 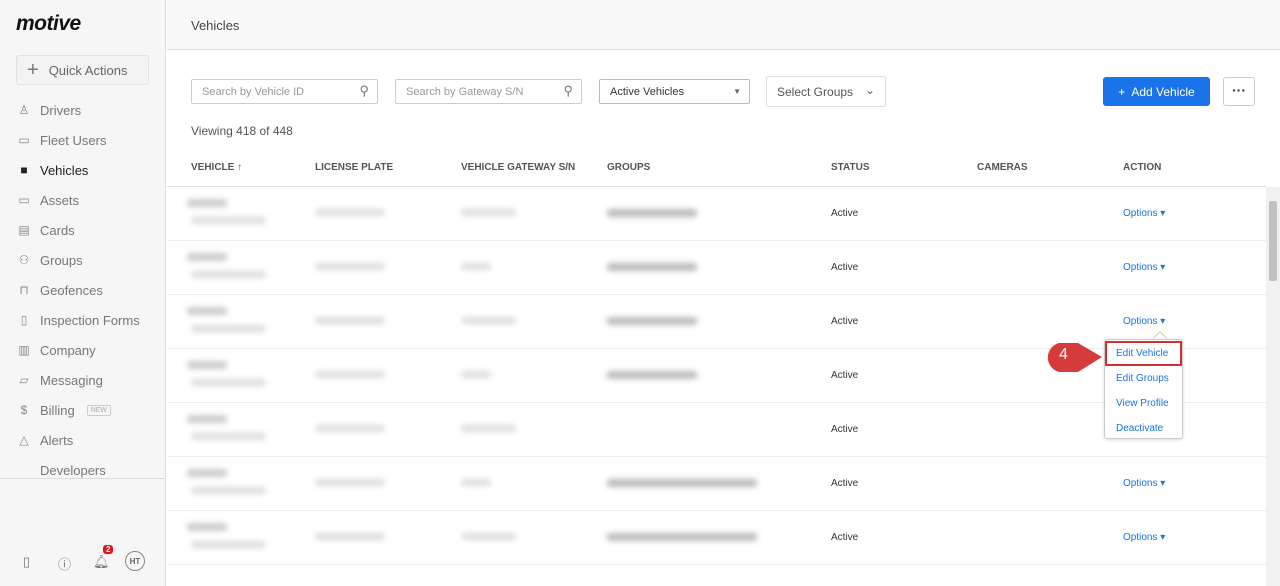 What do you see at coordinates (78, 320) in the screenshot?
I see `sidebar-item-inspection-forms: ▯ Inspection Forms` at bounding box center [78, 320].